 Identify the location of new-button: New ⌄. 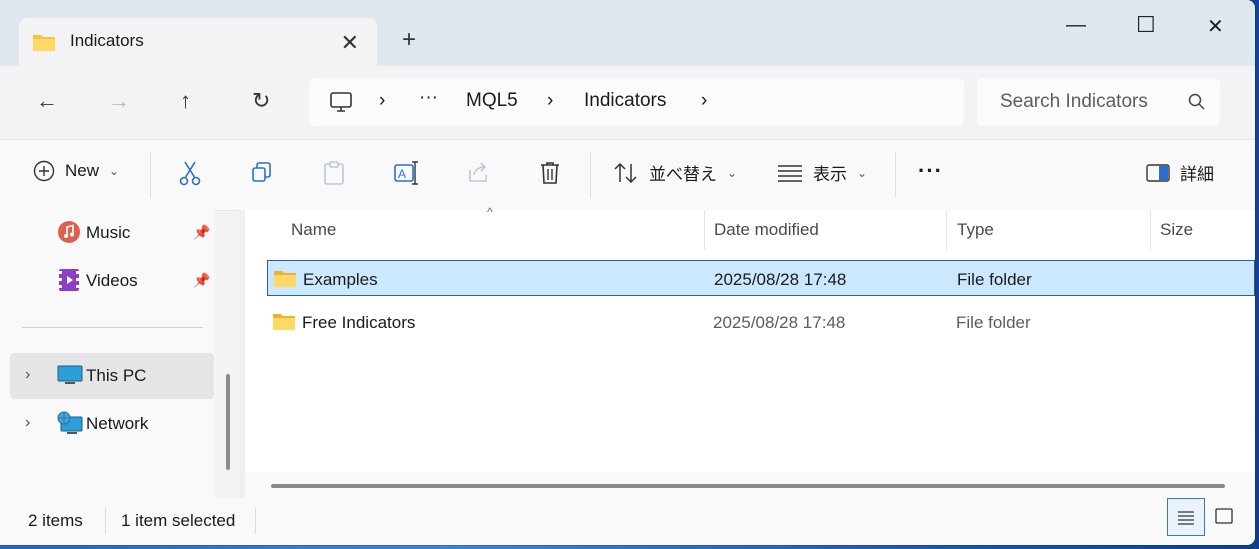
(76, 171).